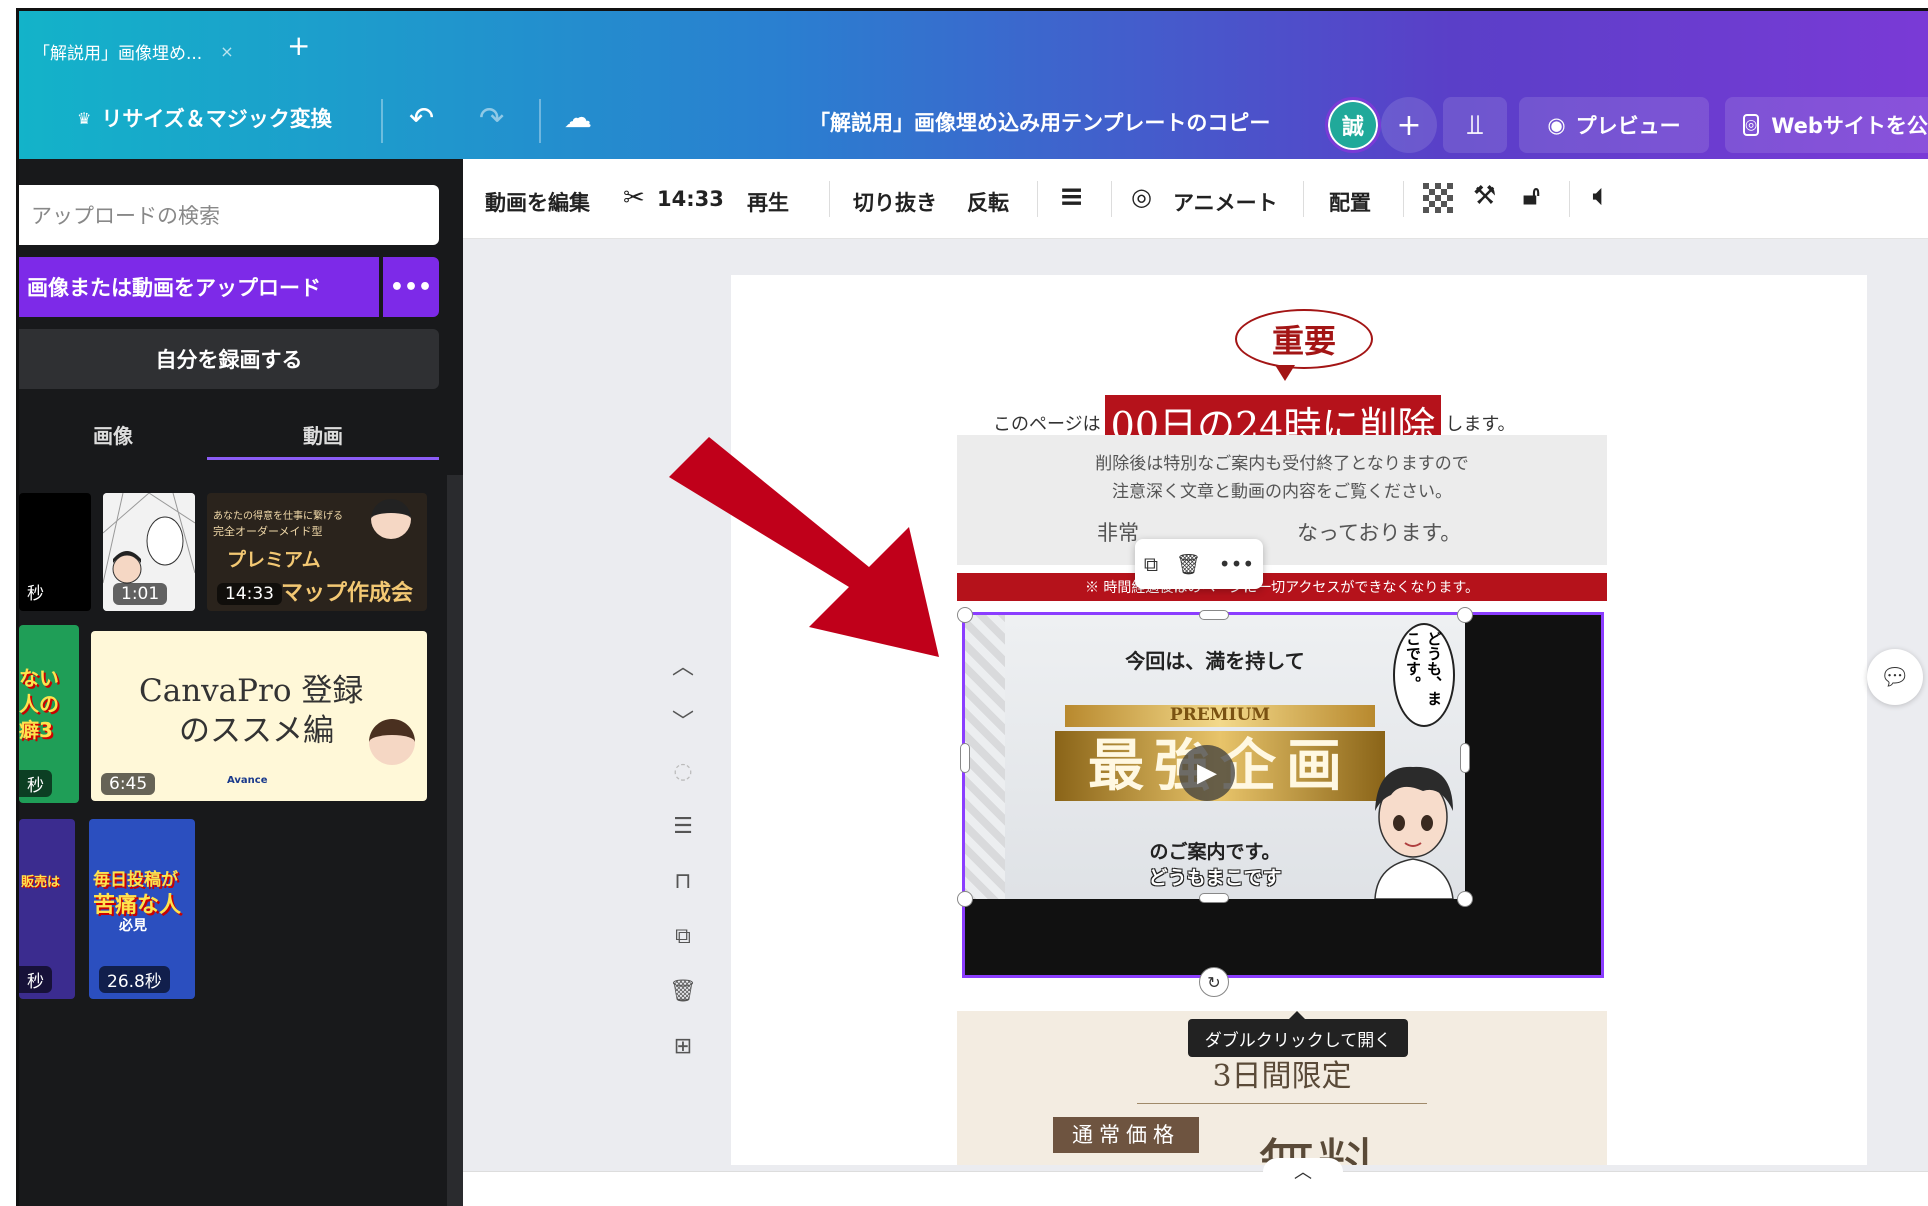  Describe the element at coordinates (683, 731) in the screenshot. I see `chevron-down-icon: ﹀` at that location.